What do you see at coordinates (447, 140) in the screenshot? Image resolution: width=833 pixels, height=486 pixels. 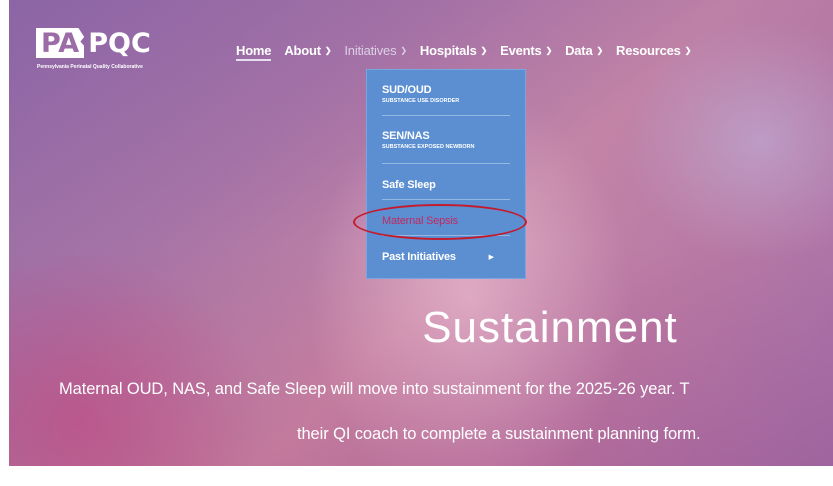 I see `menu-item-sen-nas: SEN/NAS SUBSTANCE EXPOSED NEWBORN` at bounding box center [447, 140].